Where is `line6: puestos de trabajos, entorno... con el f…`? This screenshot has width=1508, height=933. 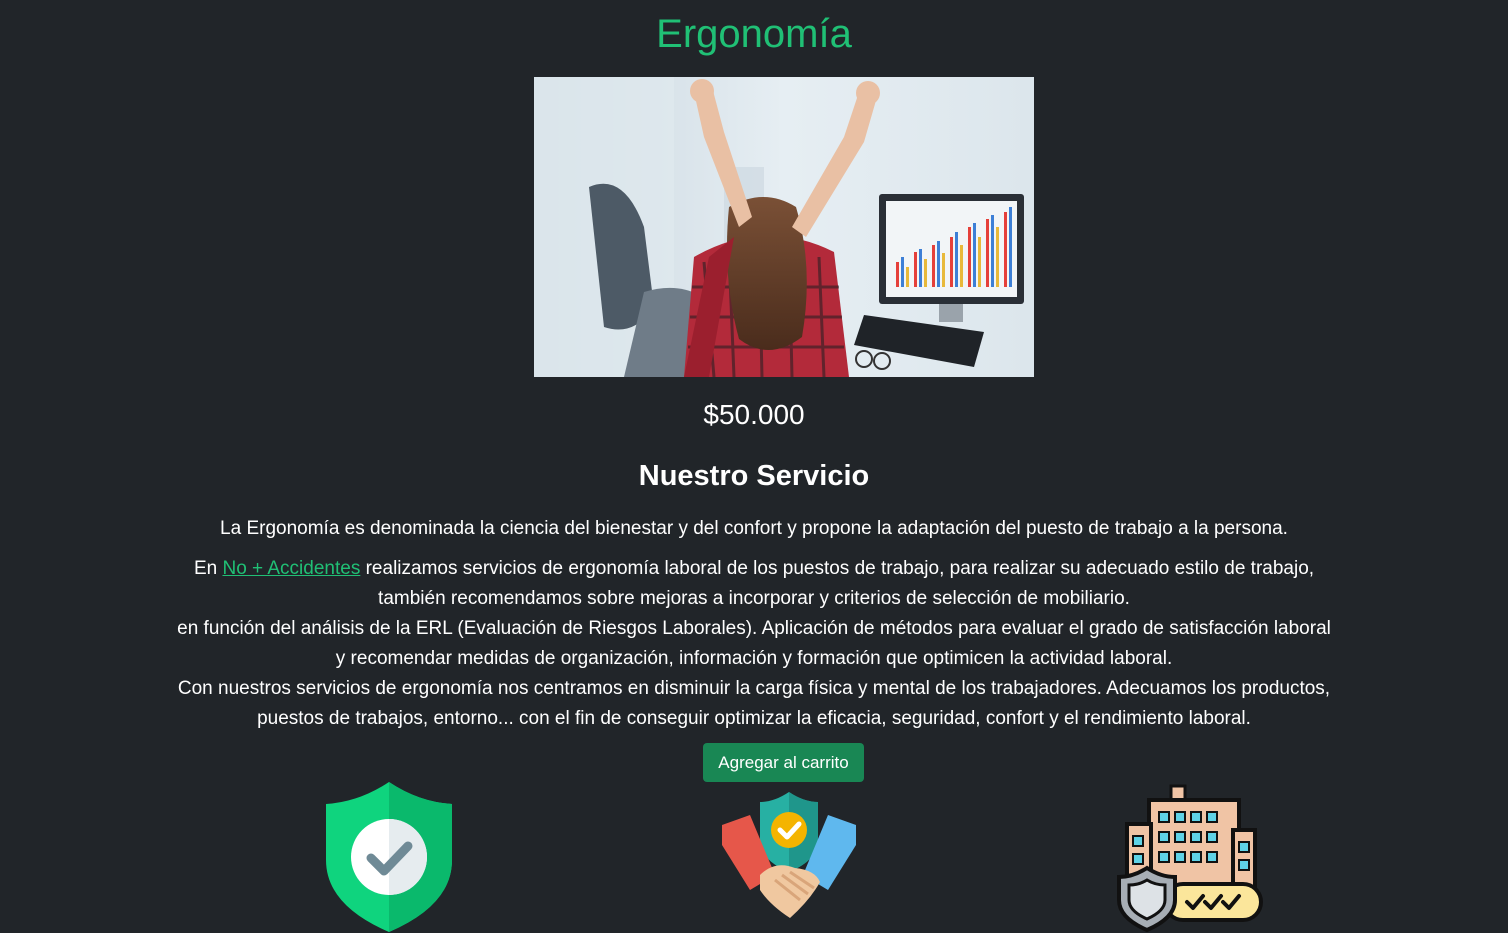 line6: puestos de trabajos, entorno... con el f… is located at coordinates (754, 718).